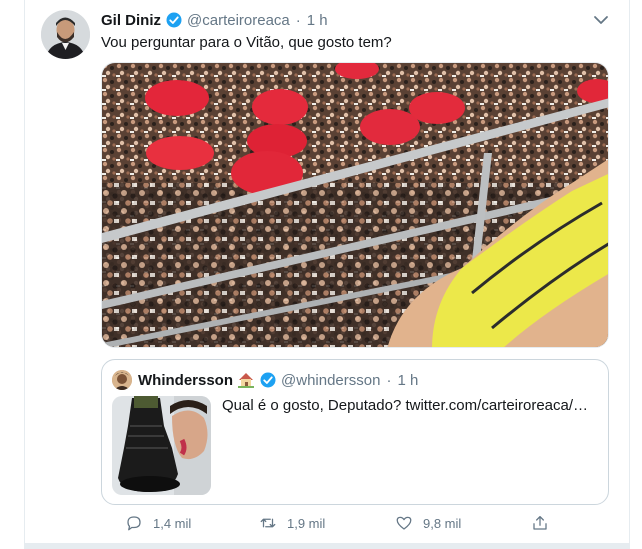 Image resolution: width=642 pixels, height=549 pixels. What do you see at coordinates (238, 20) in the screenshot?
I see `author-handle: @carteiroreaca` at bounding box center [238, 20].